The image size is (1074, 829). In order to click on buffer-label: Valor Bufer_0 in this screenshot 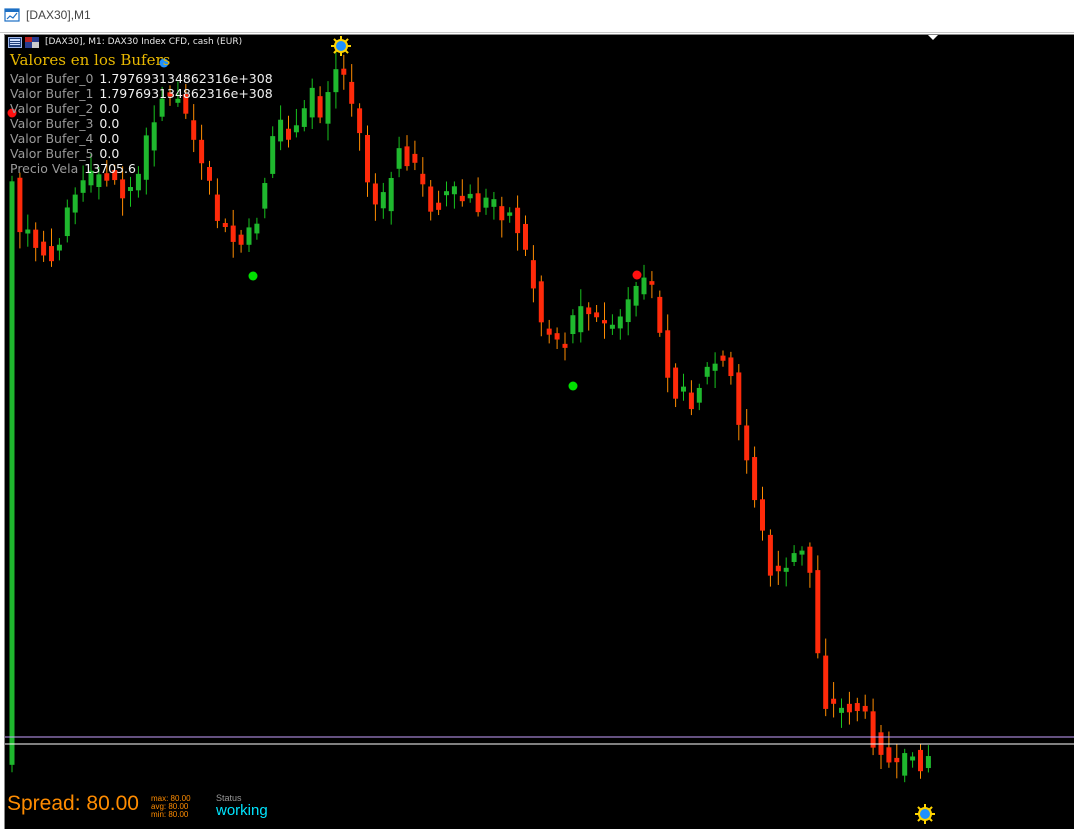, I will do `click(52, 78)`.